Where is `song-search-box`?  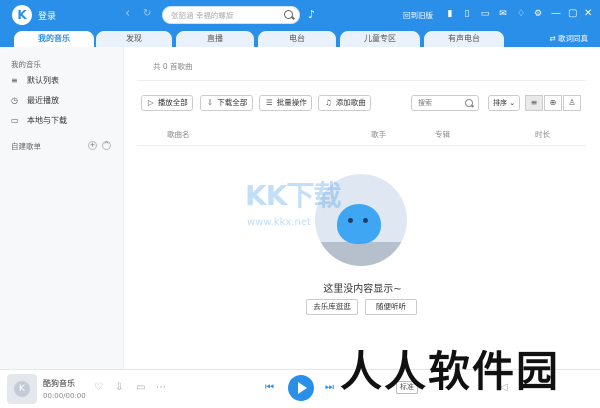 song-search-box is located at coordinates (445, 103).